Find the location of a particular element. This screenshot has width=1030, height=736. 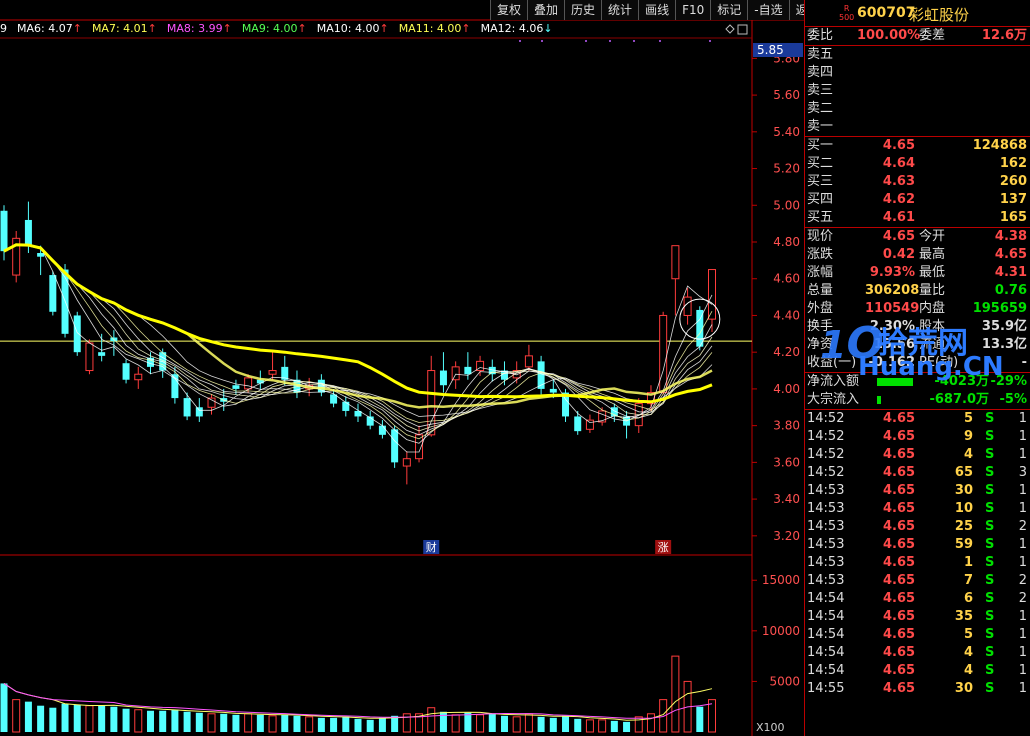

toolbar-button-2: 历史 is located at coordinates (583, 10).